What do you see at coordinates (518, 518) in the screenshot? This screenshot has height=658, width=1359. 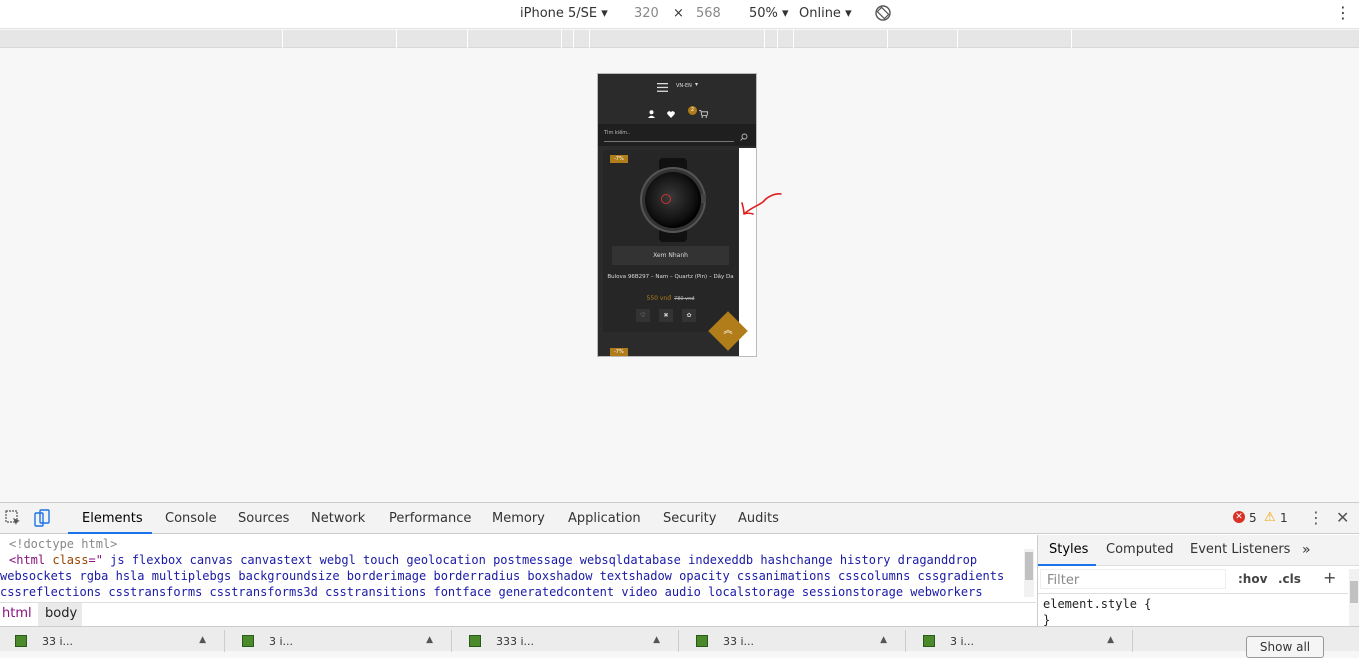 I see `tab-memory: Memory` at bounding box center [518, 518].